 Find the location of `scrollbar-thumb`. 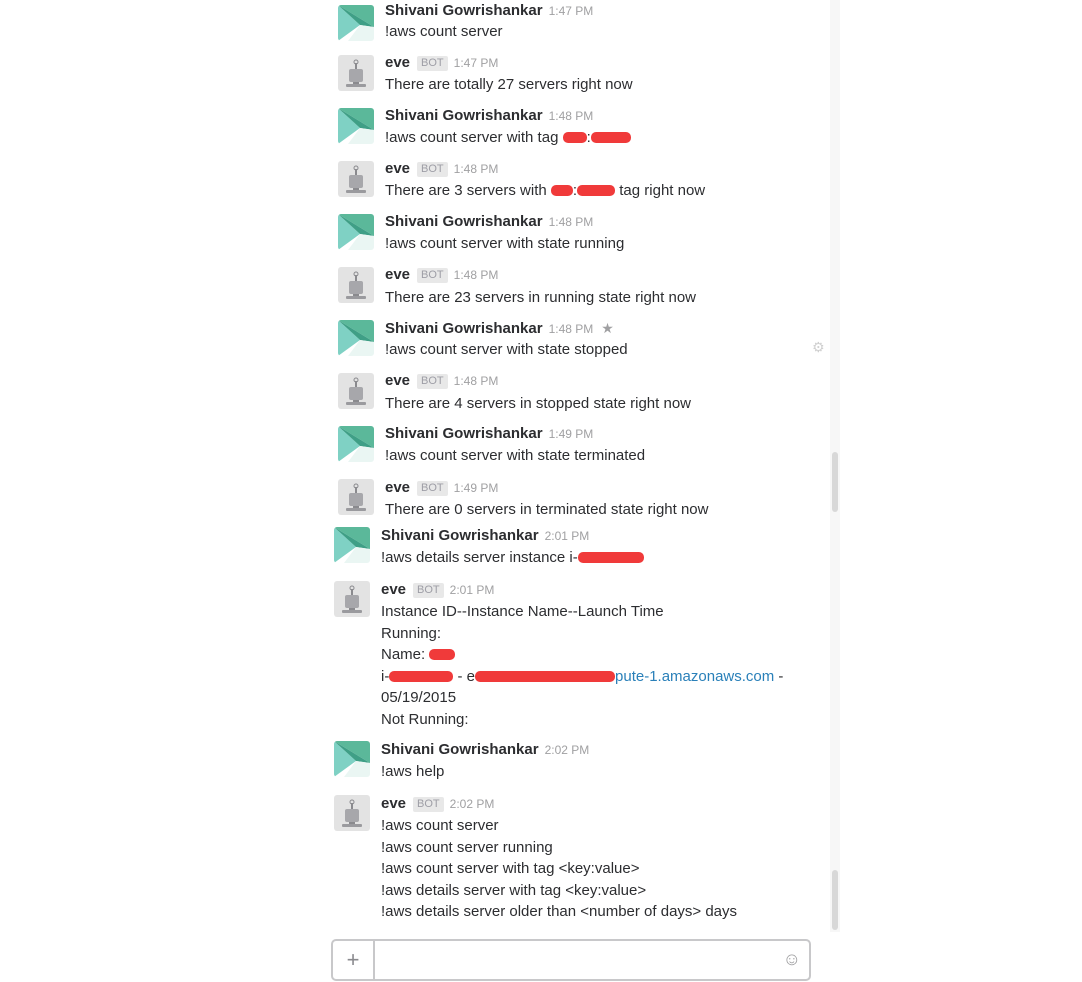

scrollbar-thumb is located at coordinates (835, 482).